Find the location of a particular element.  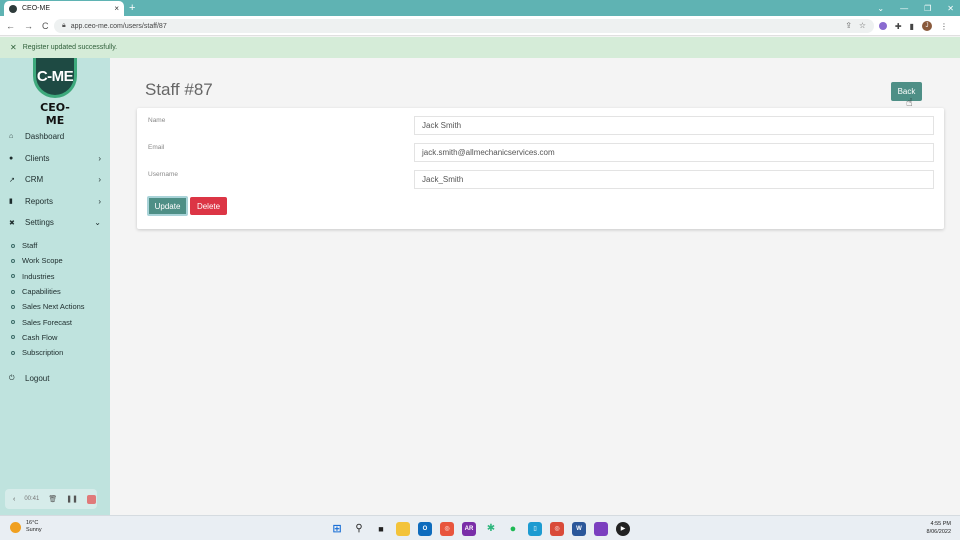

submenu-label: Cash Flow is located at coordinates (40, 337).